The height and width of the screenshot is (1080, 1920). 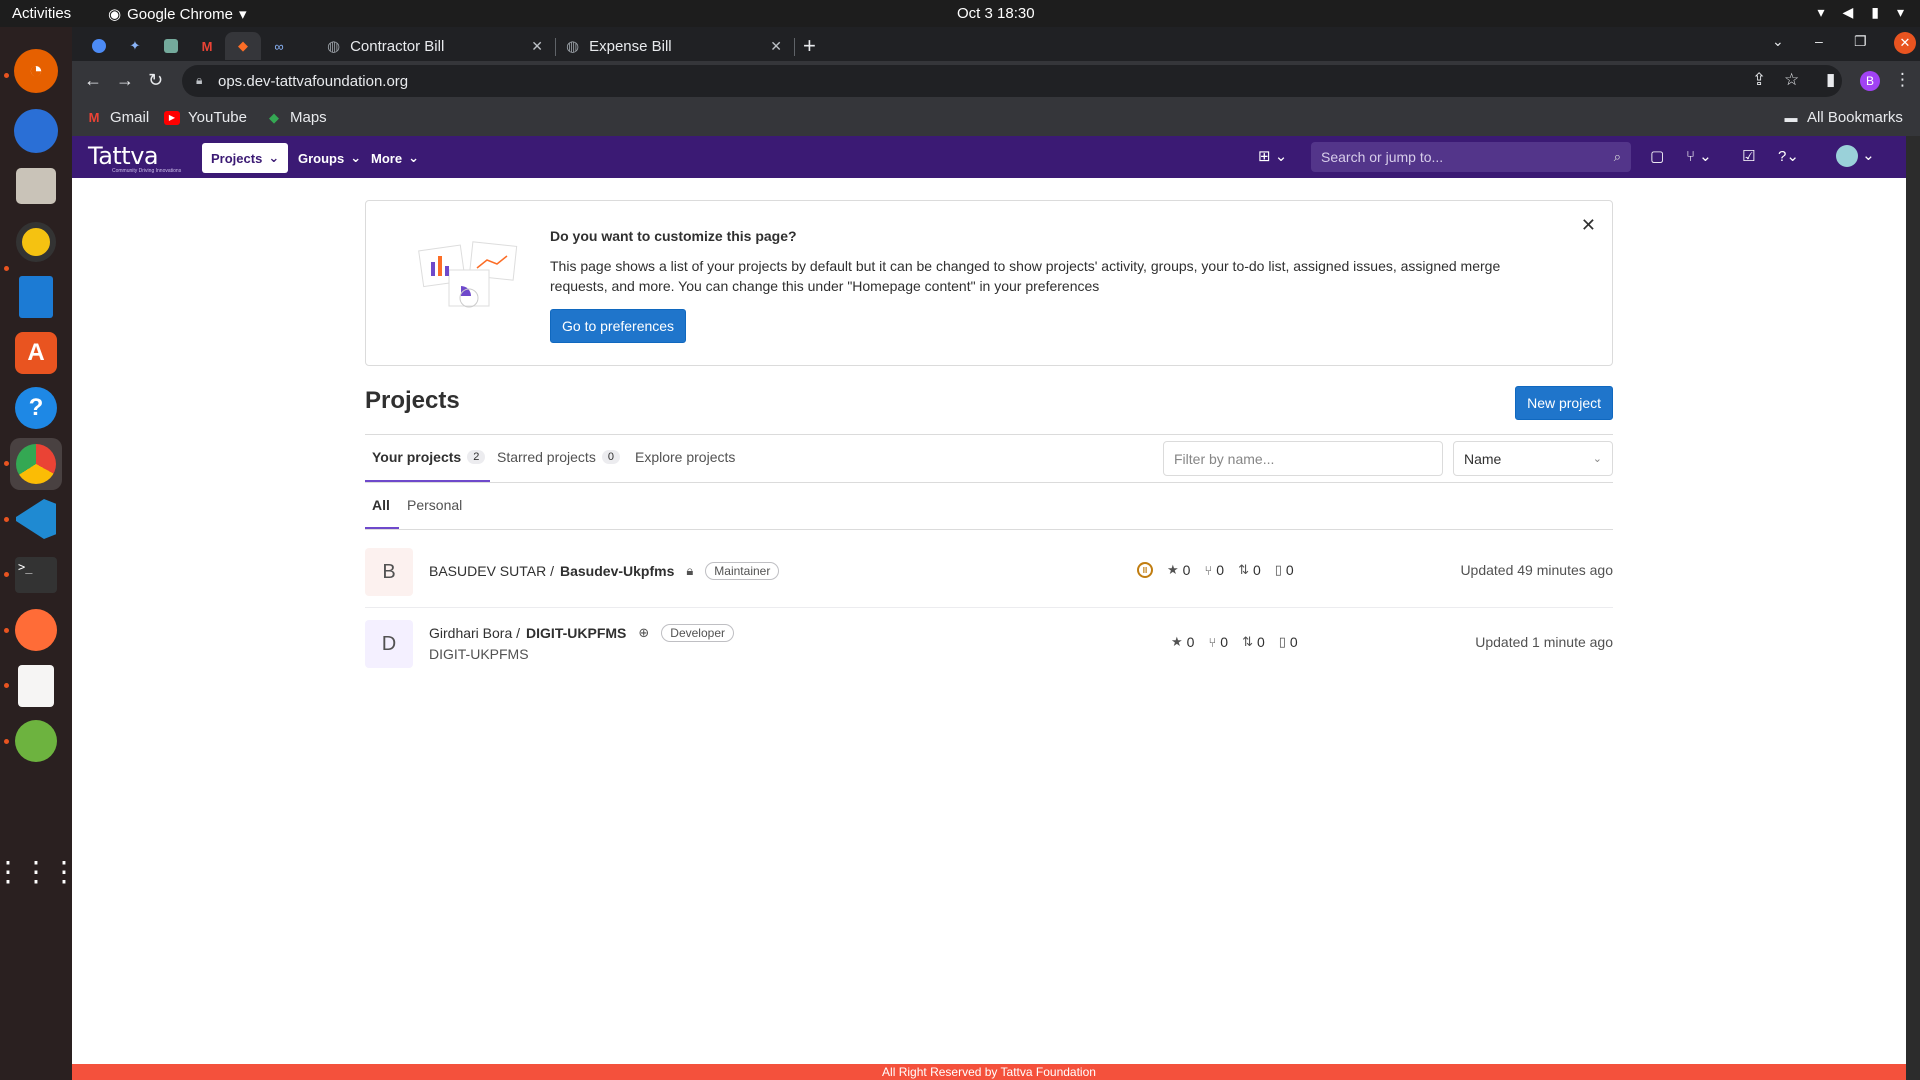 I want to click on tab-explore-projects: Explore projects, so click(x=685, y=457).